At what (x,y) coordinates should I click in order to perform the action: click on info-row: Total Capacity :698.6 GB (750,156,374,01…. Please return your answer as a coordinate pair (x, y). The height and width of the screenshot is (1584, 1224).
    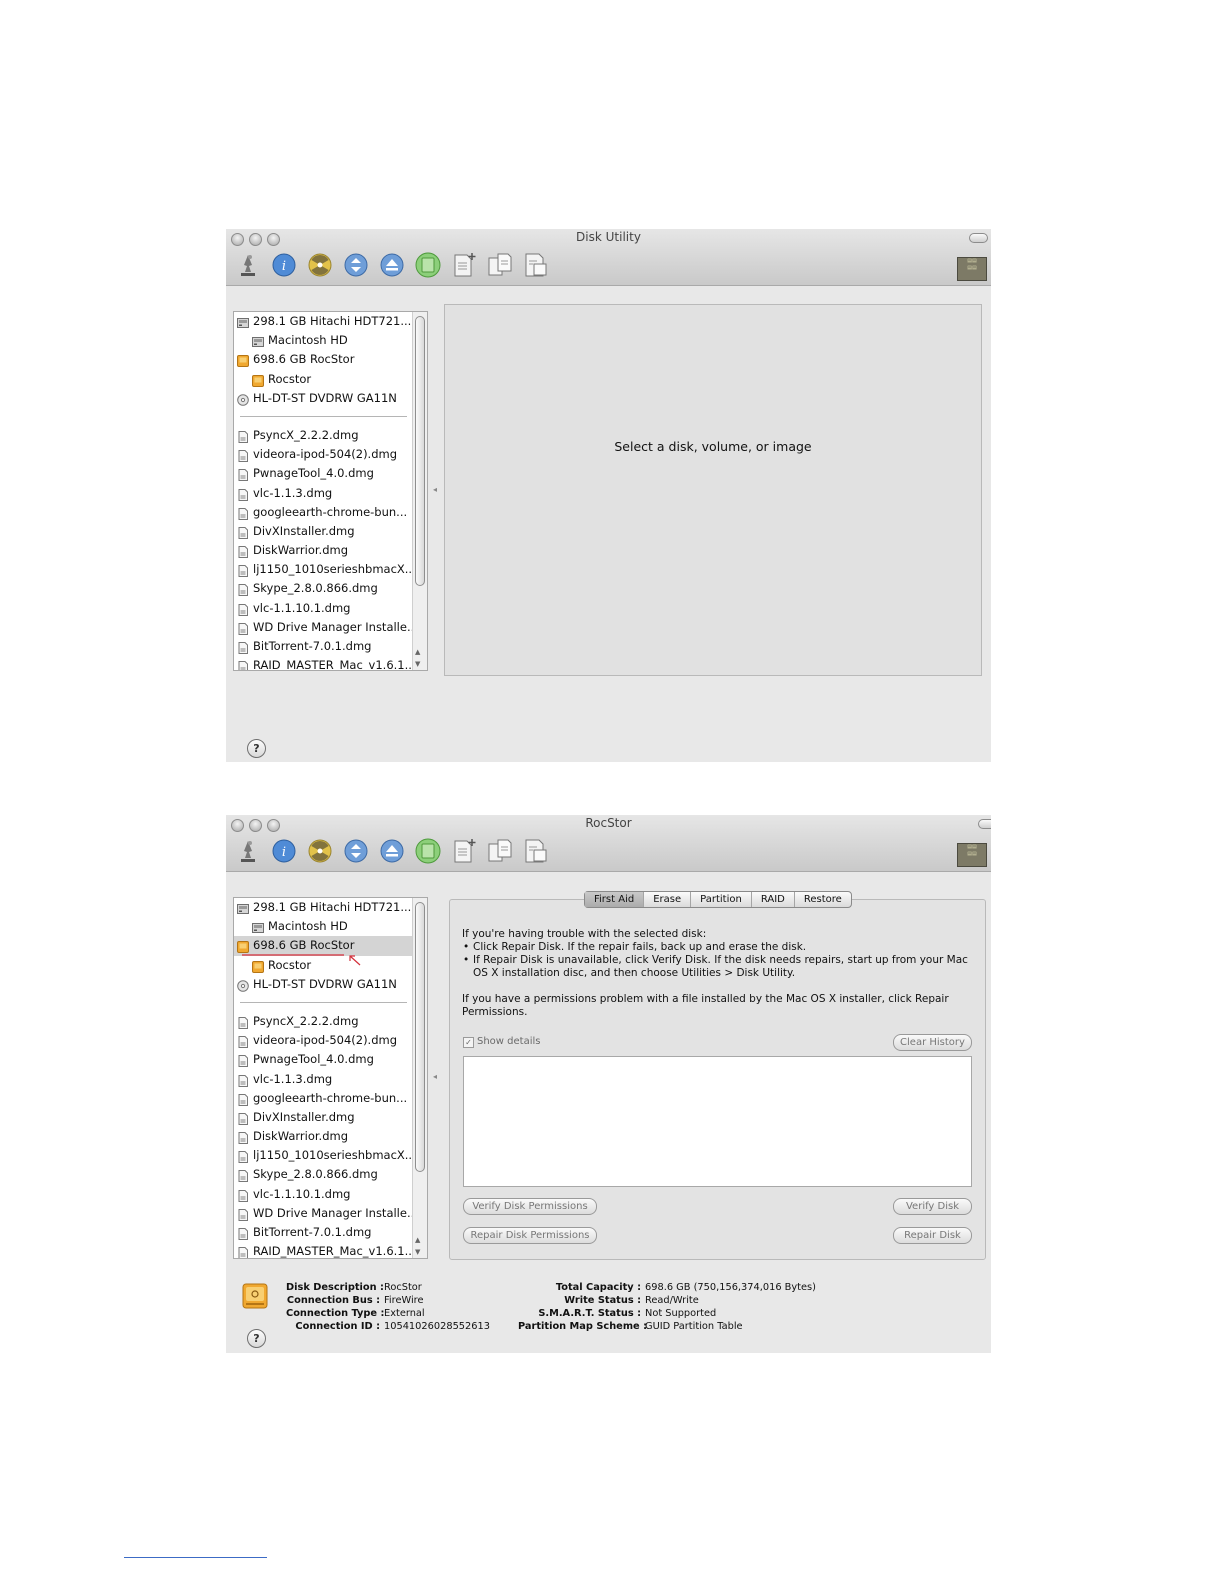
    Looking at the image, I should click on (685, 1287).